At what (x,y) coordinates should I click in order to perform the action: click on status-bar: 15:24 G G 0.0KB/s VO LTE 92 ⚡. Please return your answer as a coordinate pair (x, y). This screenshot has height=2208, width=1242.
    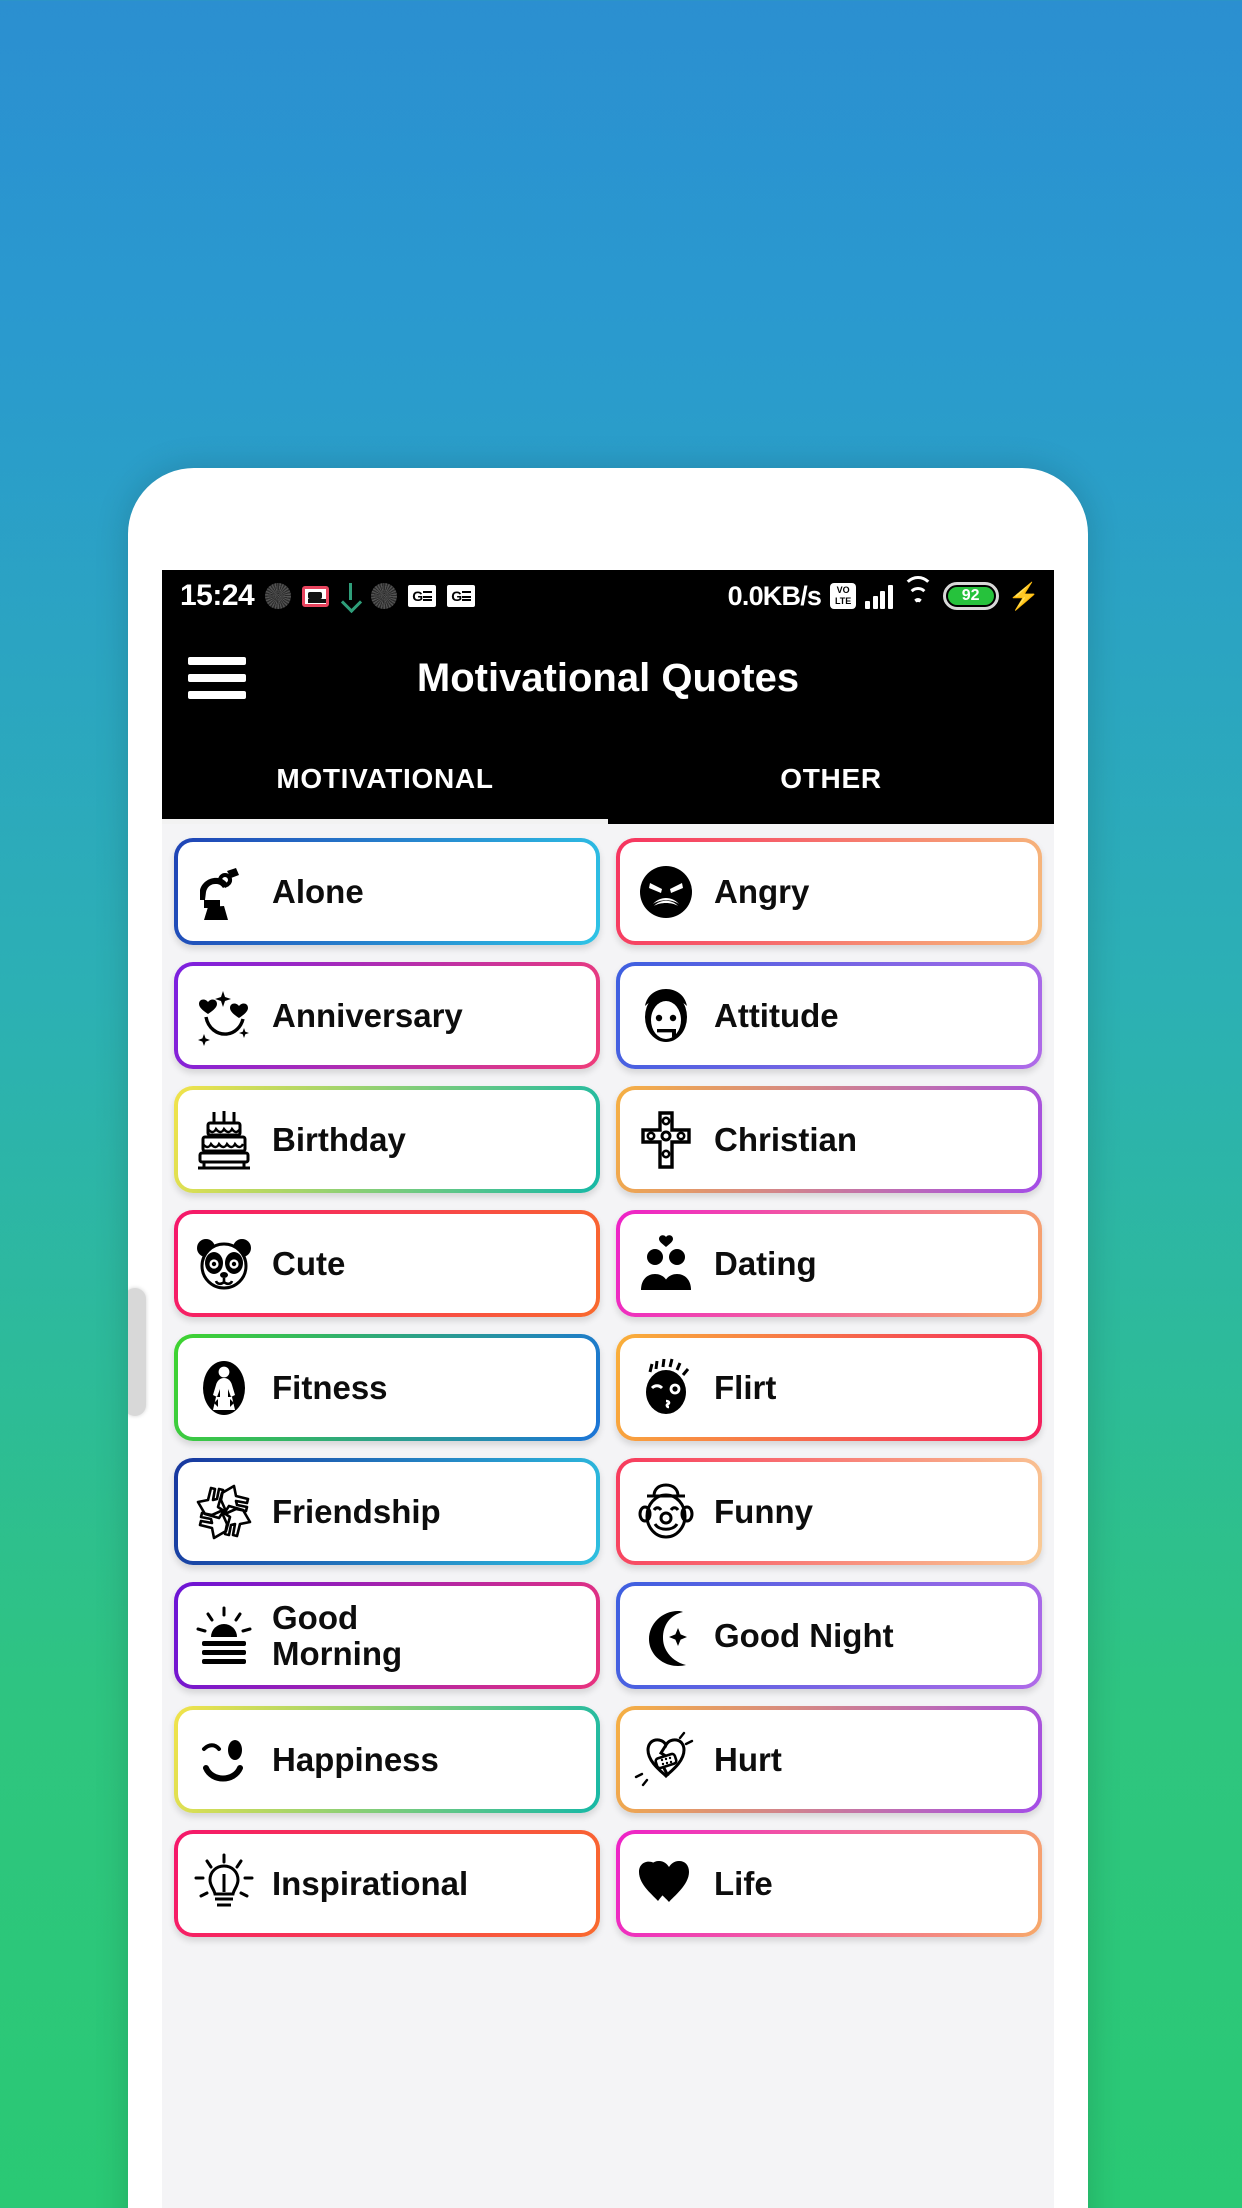
    Looking at the image, I should click on (608, 596).